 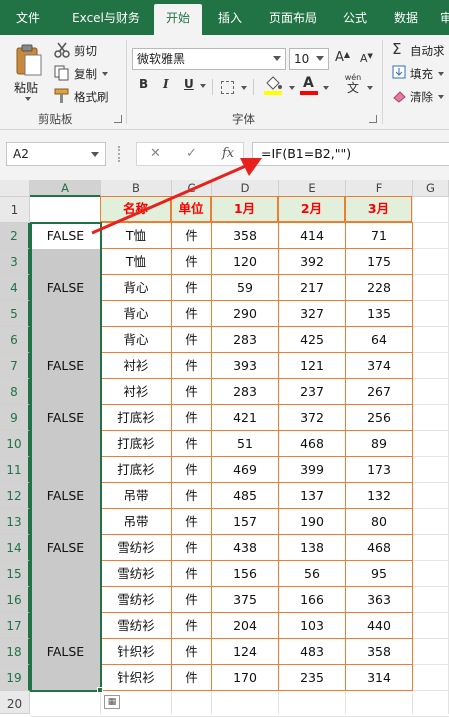 I want to click on table-cell: 103, so click(x=312, y=625).